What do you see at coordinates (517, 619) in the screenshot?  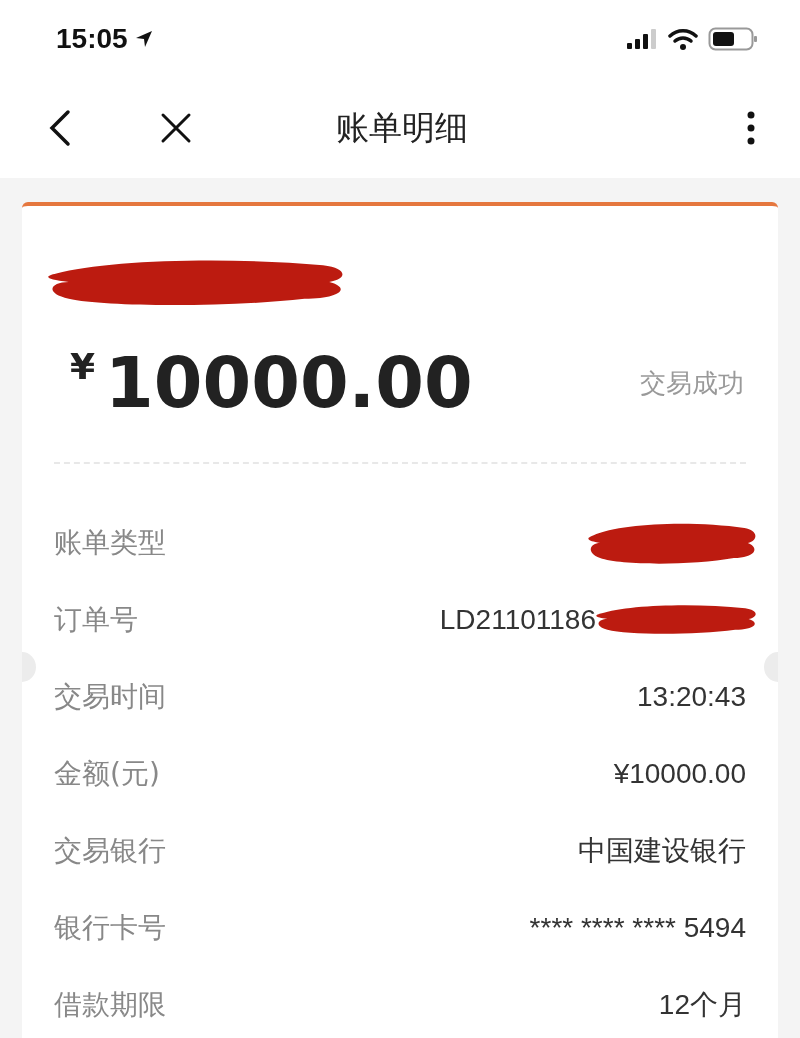 I see `detail-value: LD21101186` at bounding box center [517, 619].